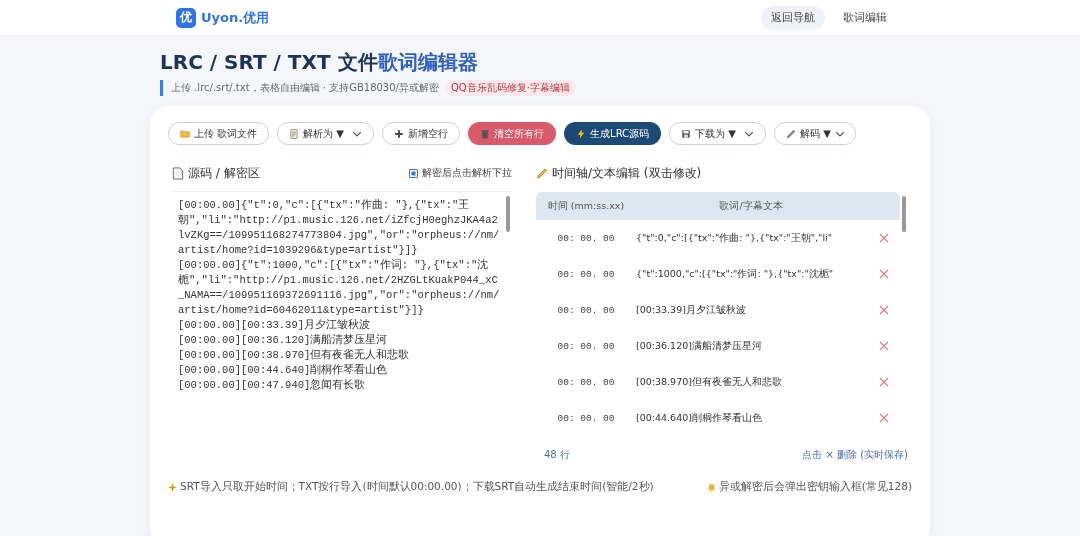 This screenshot has height=536, width=1080. Describe the element at coordinates (399, 133) in the screenshot. I see `plus-icon` at that location.